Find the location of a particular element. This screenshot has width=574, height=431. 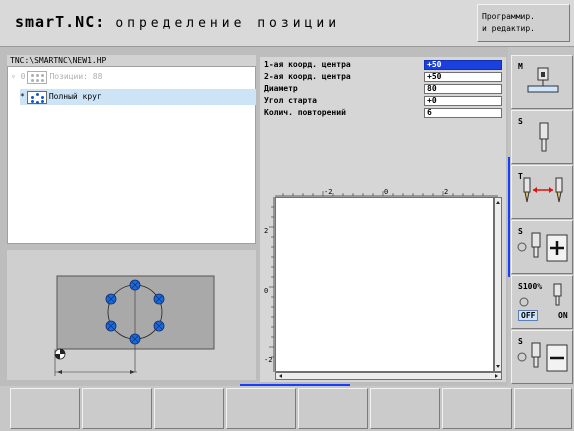

vertical-softkey-bar: M S T S S100% OFF ON S is located at coordinates (541, 219).